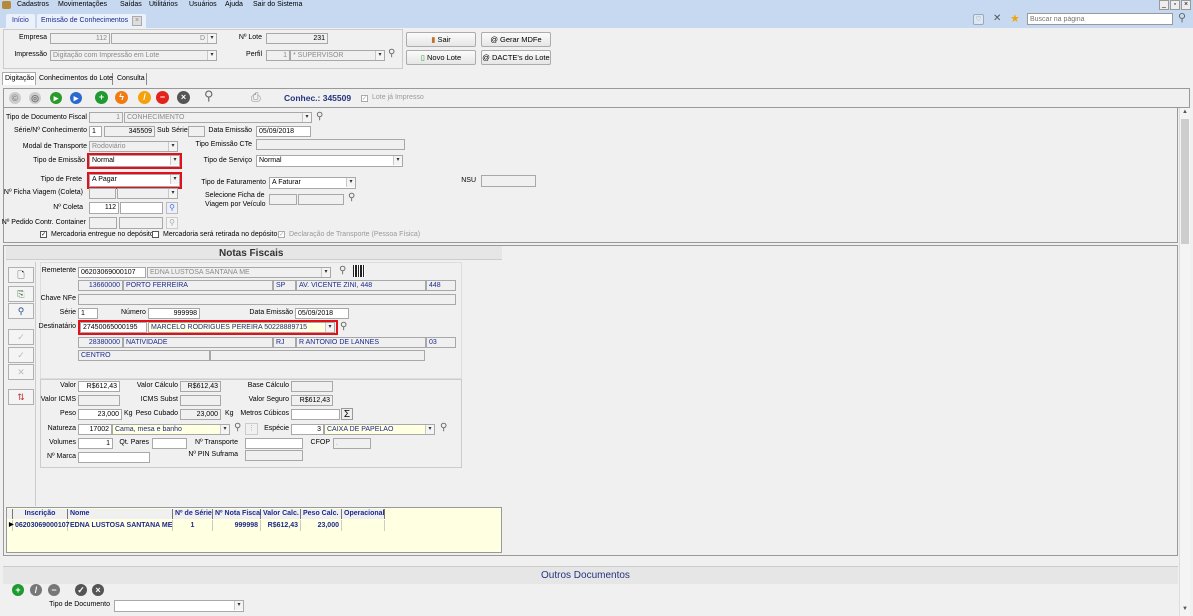 The height and width of the screenshot is (616, 1193). What do you see at coordinates (1185, 609) in the screenshot?
I see `scroll-down-icon: ▼` at bounding box center [1185, 609].